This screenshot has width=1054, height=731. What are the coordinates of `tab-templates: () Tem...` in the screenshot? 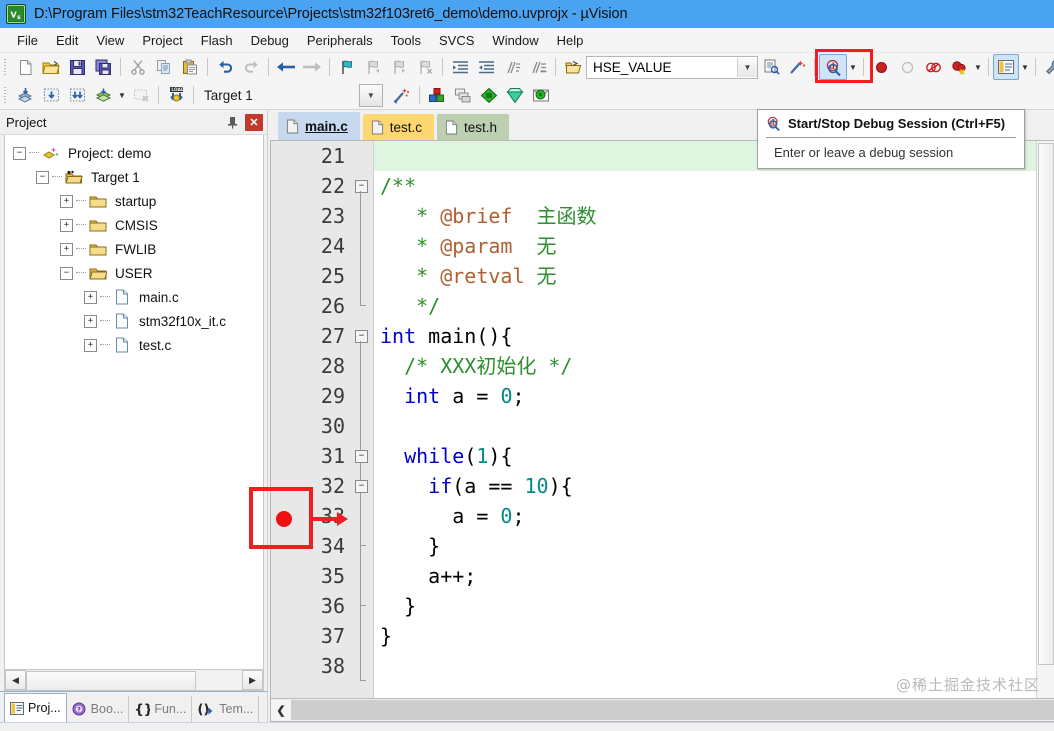 It's located at (226, 709).